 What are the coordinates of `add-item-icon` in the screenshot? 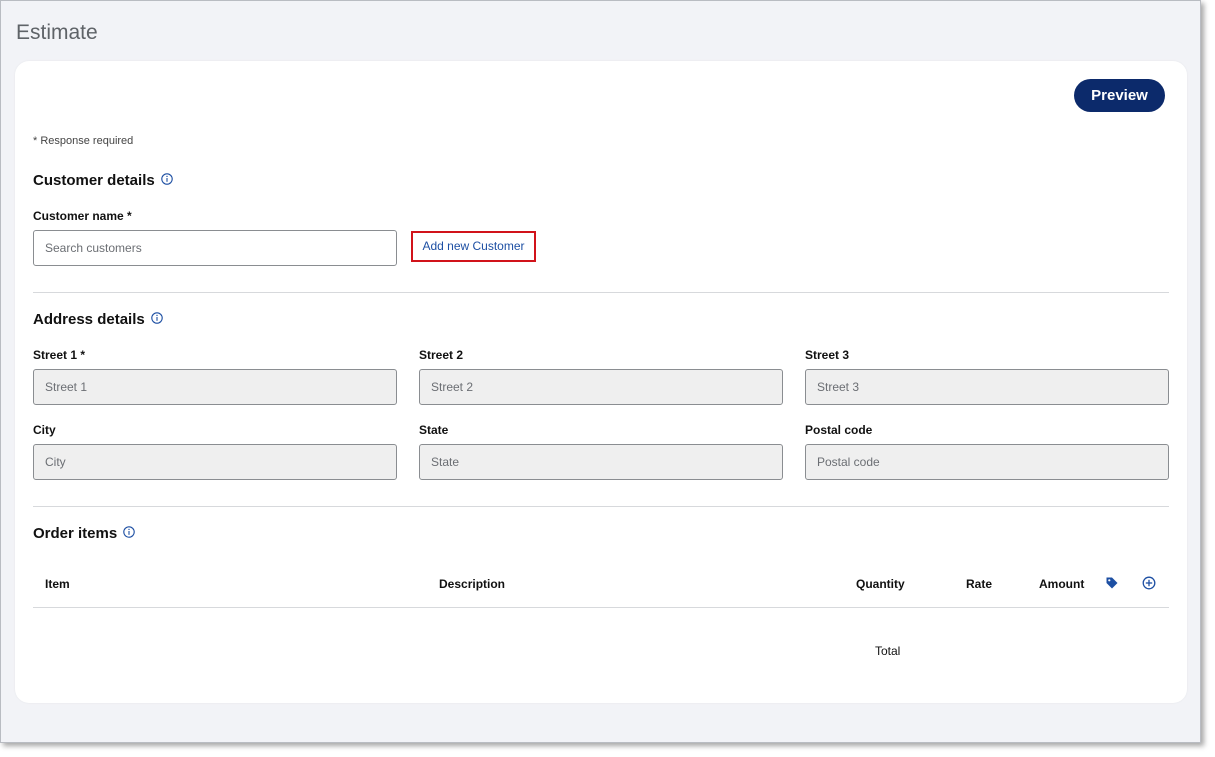 It's located at (1149, 583).